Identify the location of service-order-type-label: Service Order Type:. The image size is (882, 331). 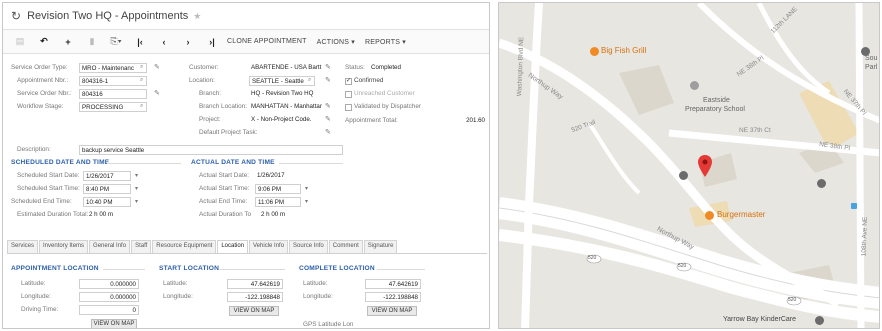
(39, 67).